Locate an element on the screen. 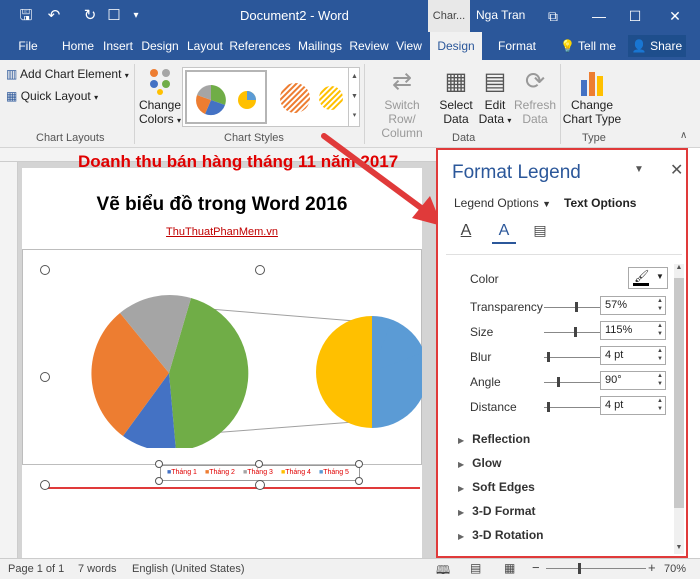 The height and width of the screenshot is (582, 700). pie-slice is located at coordinates (344, 372).